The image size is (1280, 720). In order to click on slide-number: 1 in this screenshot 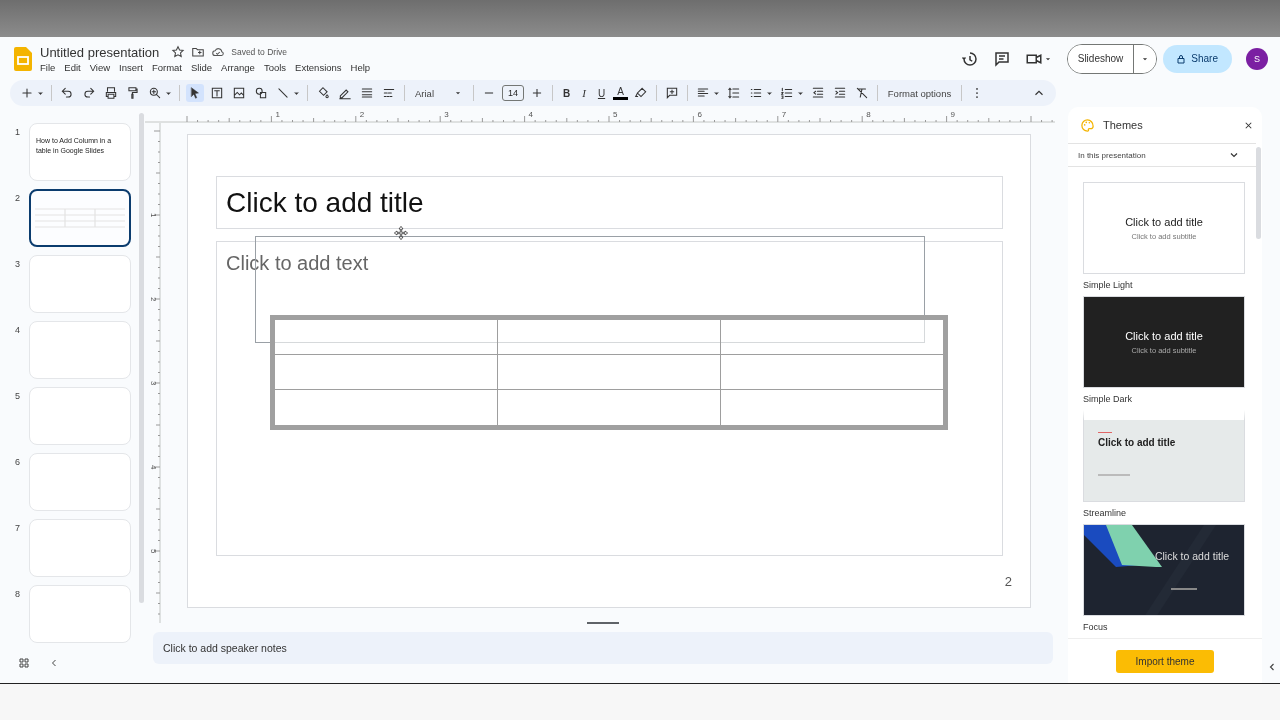, I will do `click(17, 131)`.